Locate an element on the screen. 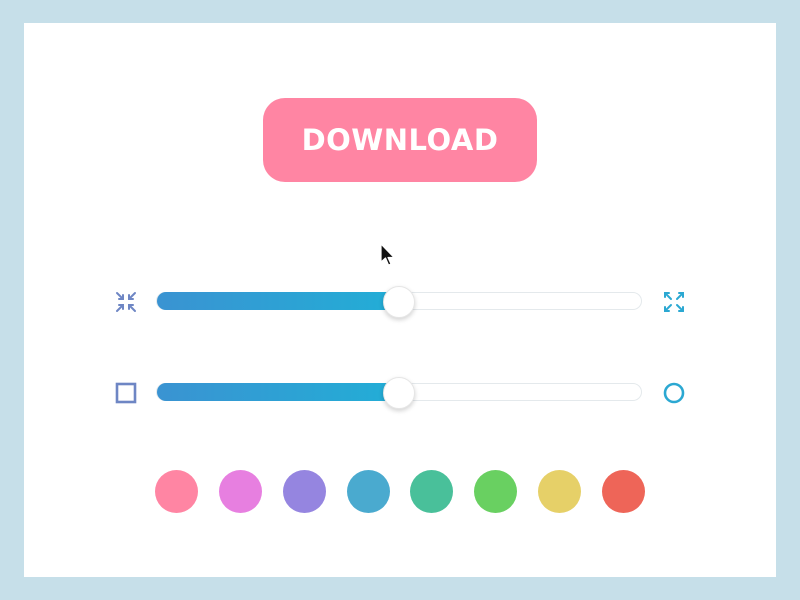 The image size is (800, 600). shape-slider-track is located at coordinates (399, 393).